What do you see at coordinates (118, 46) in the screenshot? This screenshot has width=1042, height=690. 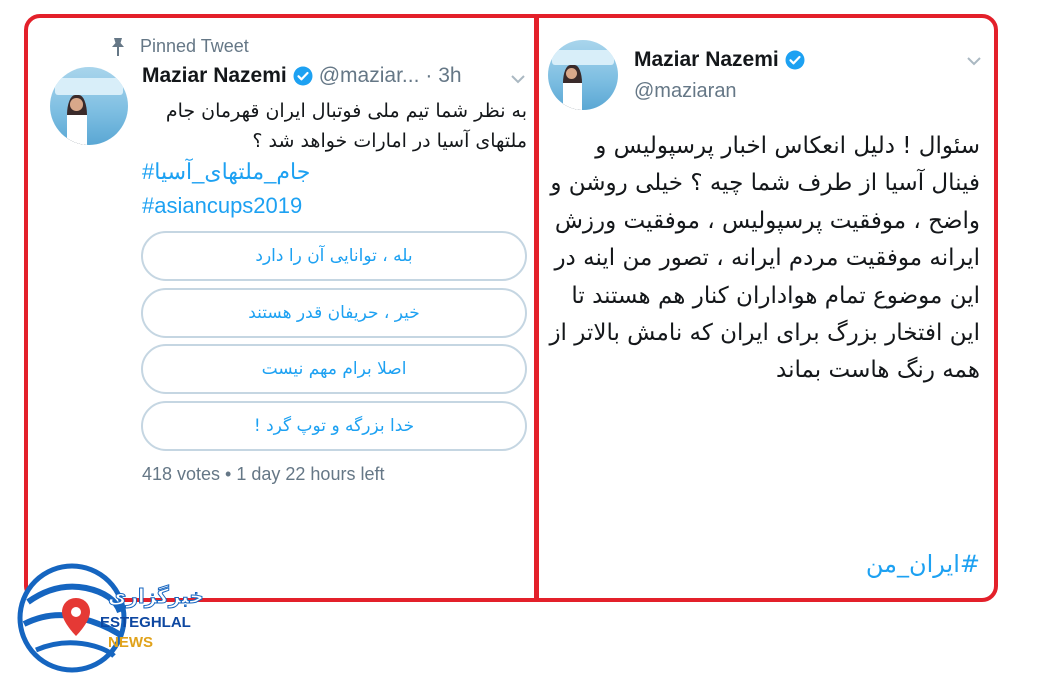 I see `pin-icon` at bounding box center [118, 46].